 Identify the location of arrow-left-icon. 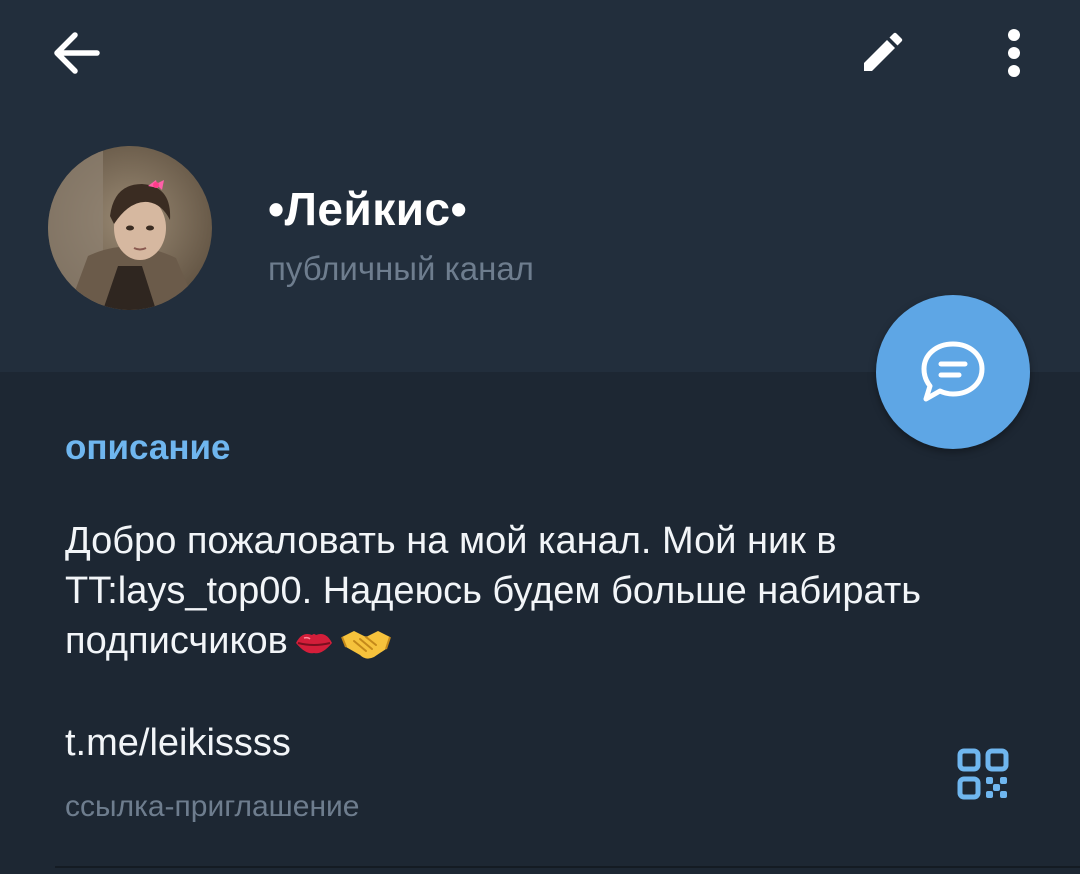
(77, 53).